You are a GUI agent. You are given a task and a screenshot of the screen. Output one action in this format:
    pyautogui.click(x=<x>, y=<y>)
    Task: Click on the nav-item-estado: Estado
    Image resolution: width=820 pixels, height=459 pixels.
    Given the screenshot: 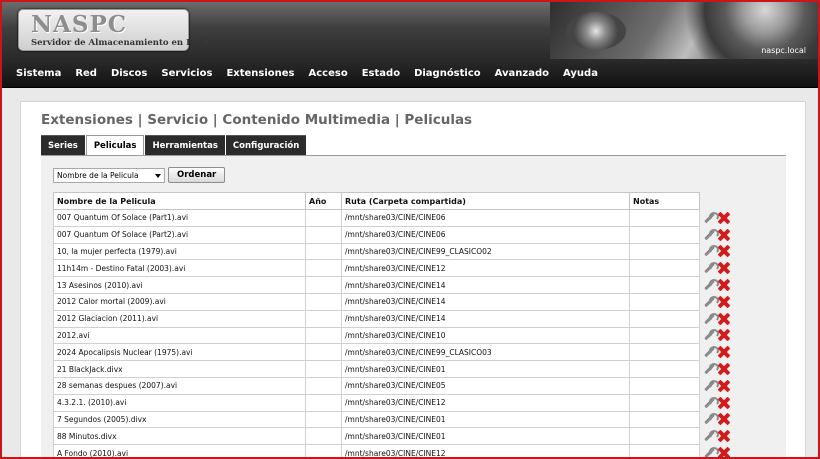 What is the action you would take?
    pyautogui.click(x=381, y=73)
    